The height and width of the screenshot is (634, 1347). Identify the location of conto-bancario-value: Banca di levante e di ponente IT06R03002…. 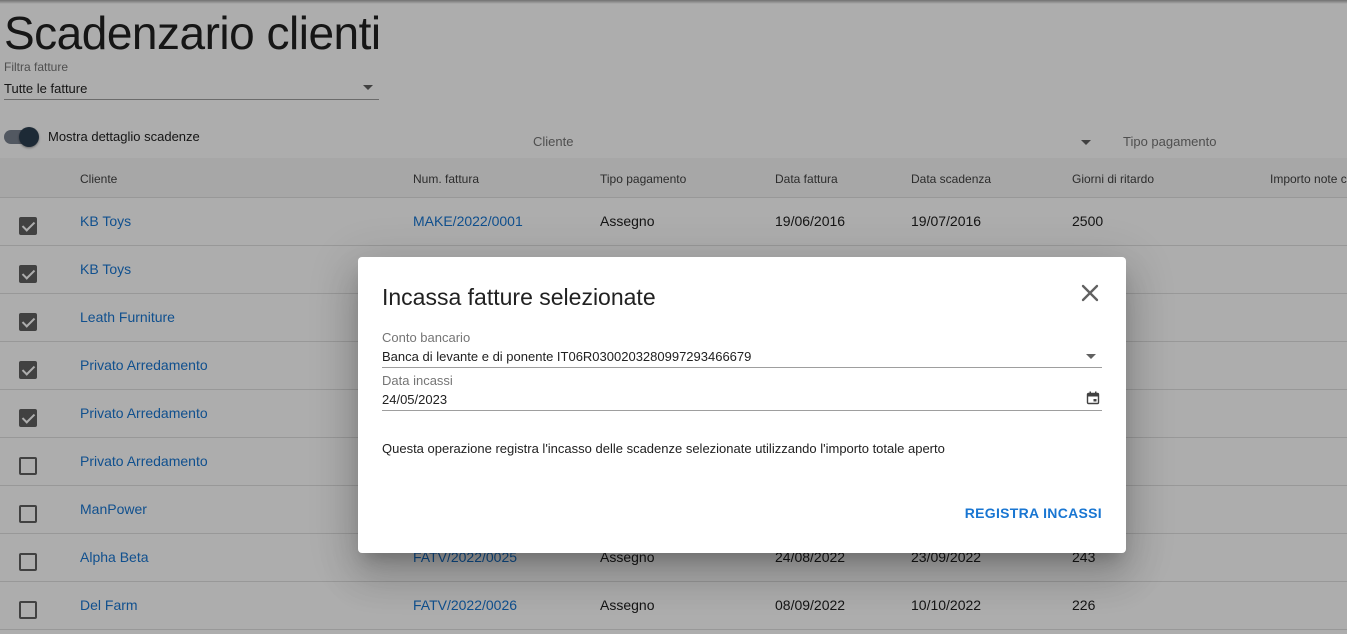
(567, 356).